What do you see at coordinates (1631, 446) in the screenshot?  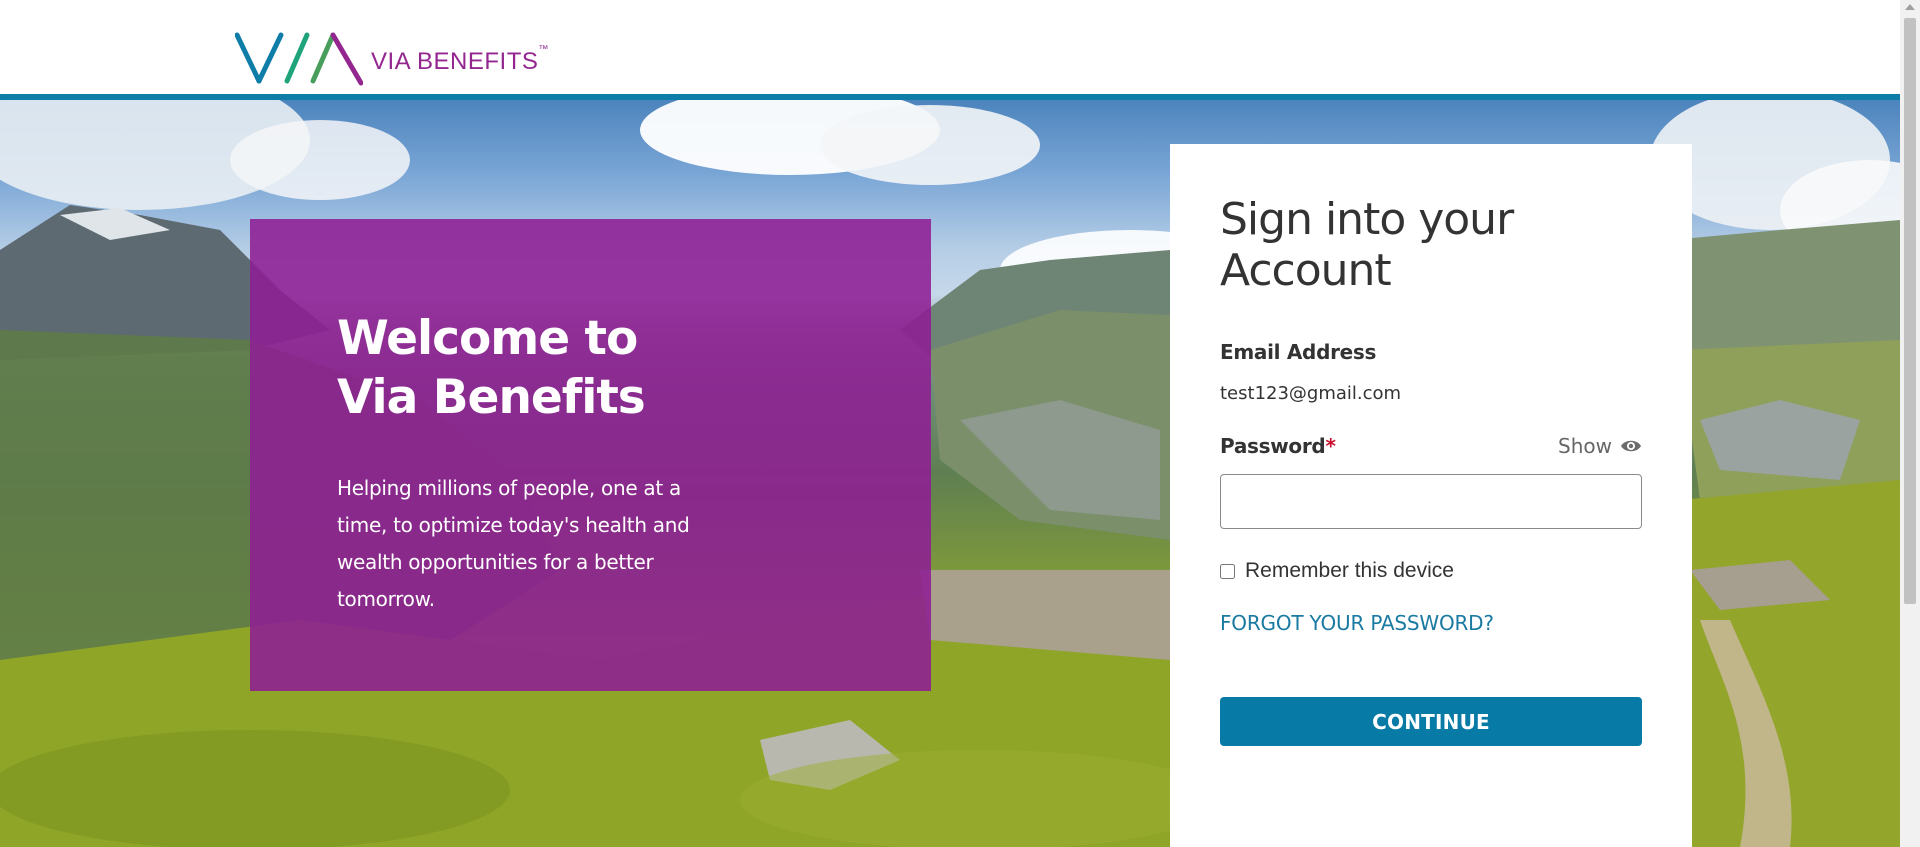 I see `eye-icon` at bounding box center [1631, 446].